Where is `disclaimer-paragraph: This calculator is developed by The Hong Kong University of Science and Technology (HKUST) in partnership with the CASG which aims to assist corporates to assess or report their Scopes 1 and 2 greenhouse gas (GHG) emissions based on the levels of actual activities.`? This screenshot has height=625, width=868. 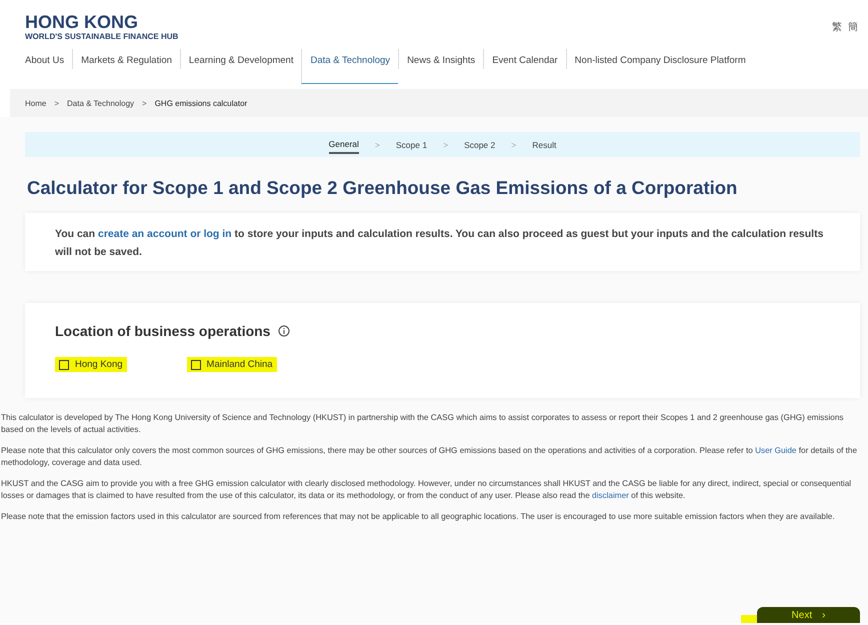
disclaimer-paragraph: This calculator is developed by The Hong Kong University of Science and Technology (HKUST) in partnership with the CASG which aims to assist corporates to assess or report their Scopes 1 and 2 greenhouse gas (GHG) emissions based on the levels of actual activities. is located at coordinates (423, 424).